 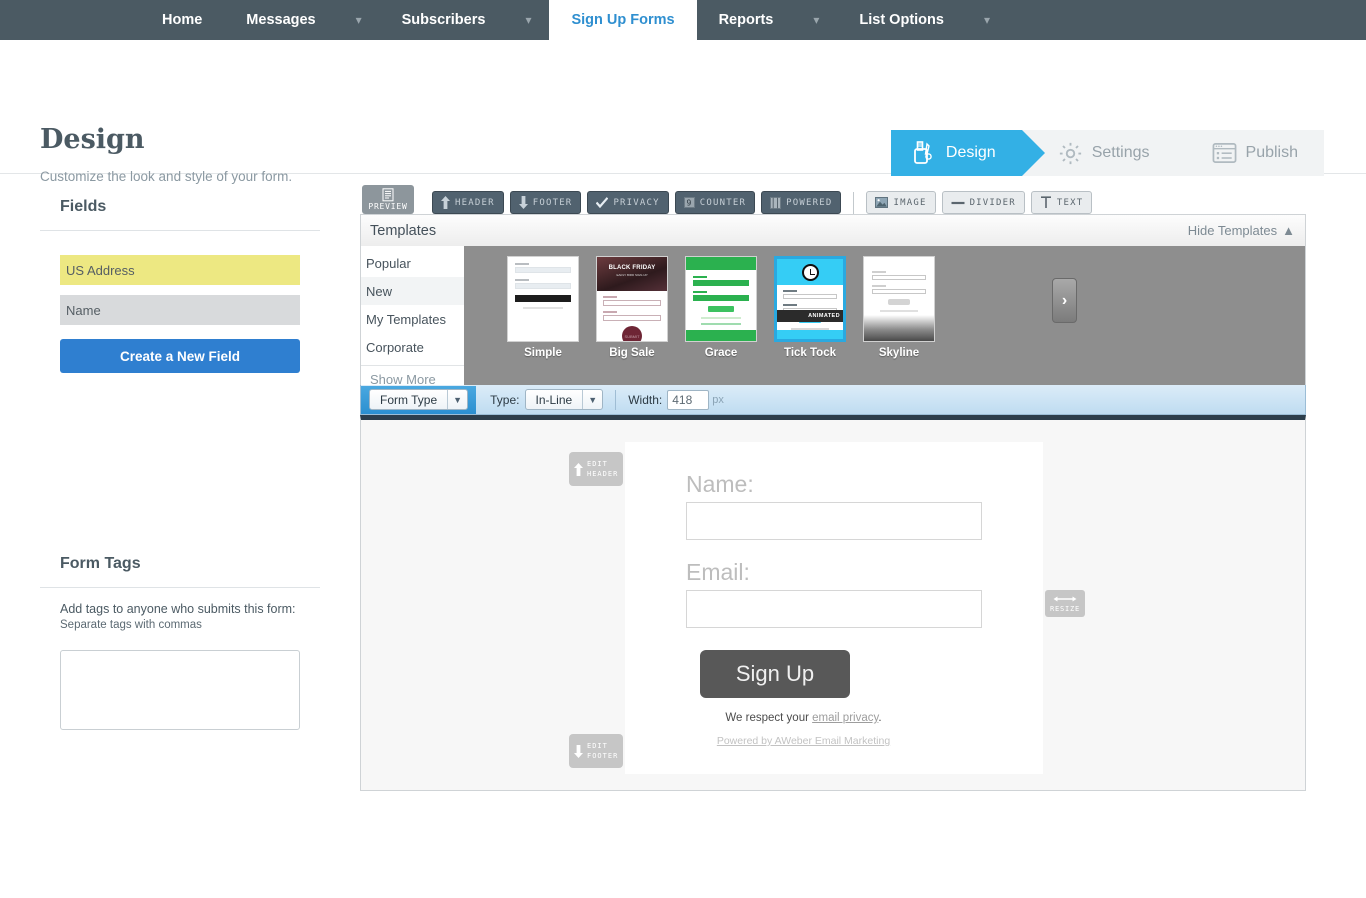 What do you see at coordinates (1110, 153) in the screenshot?
I see `step-settings: Settings` at bounding box center [1110, 153].